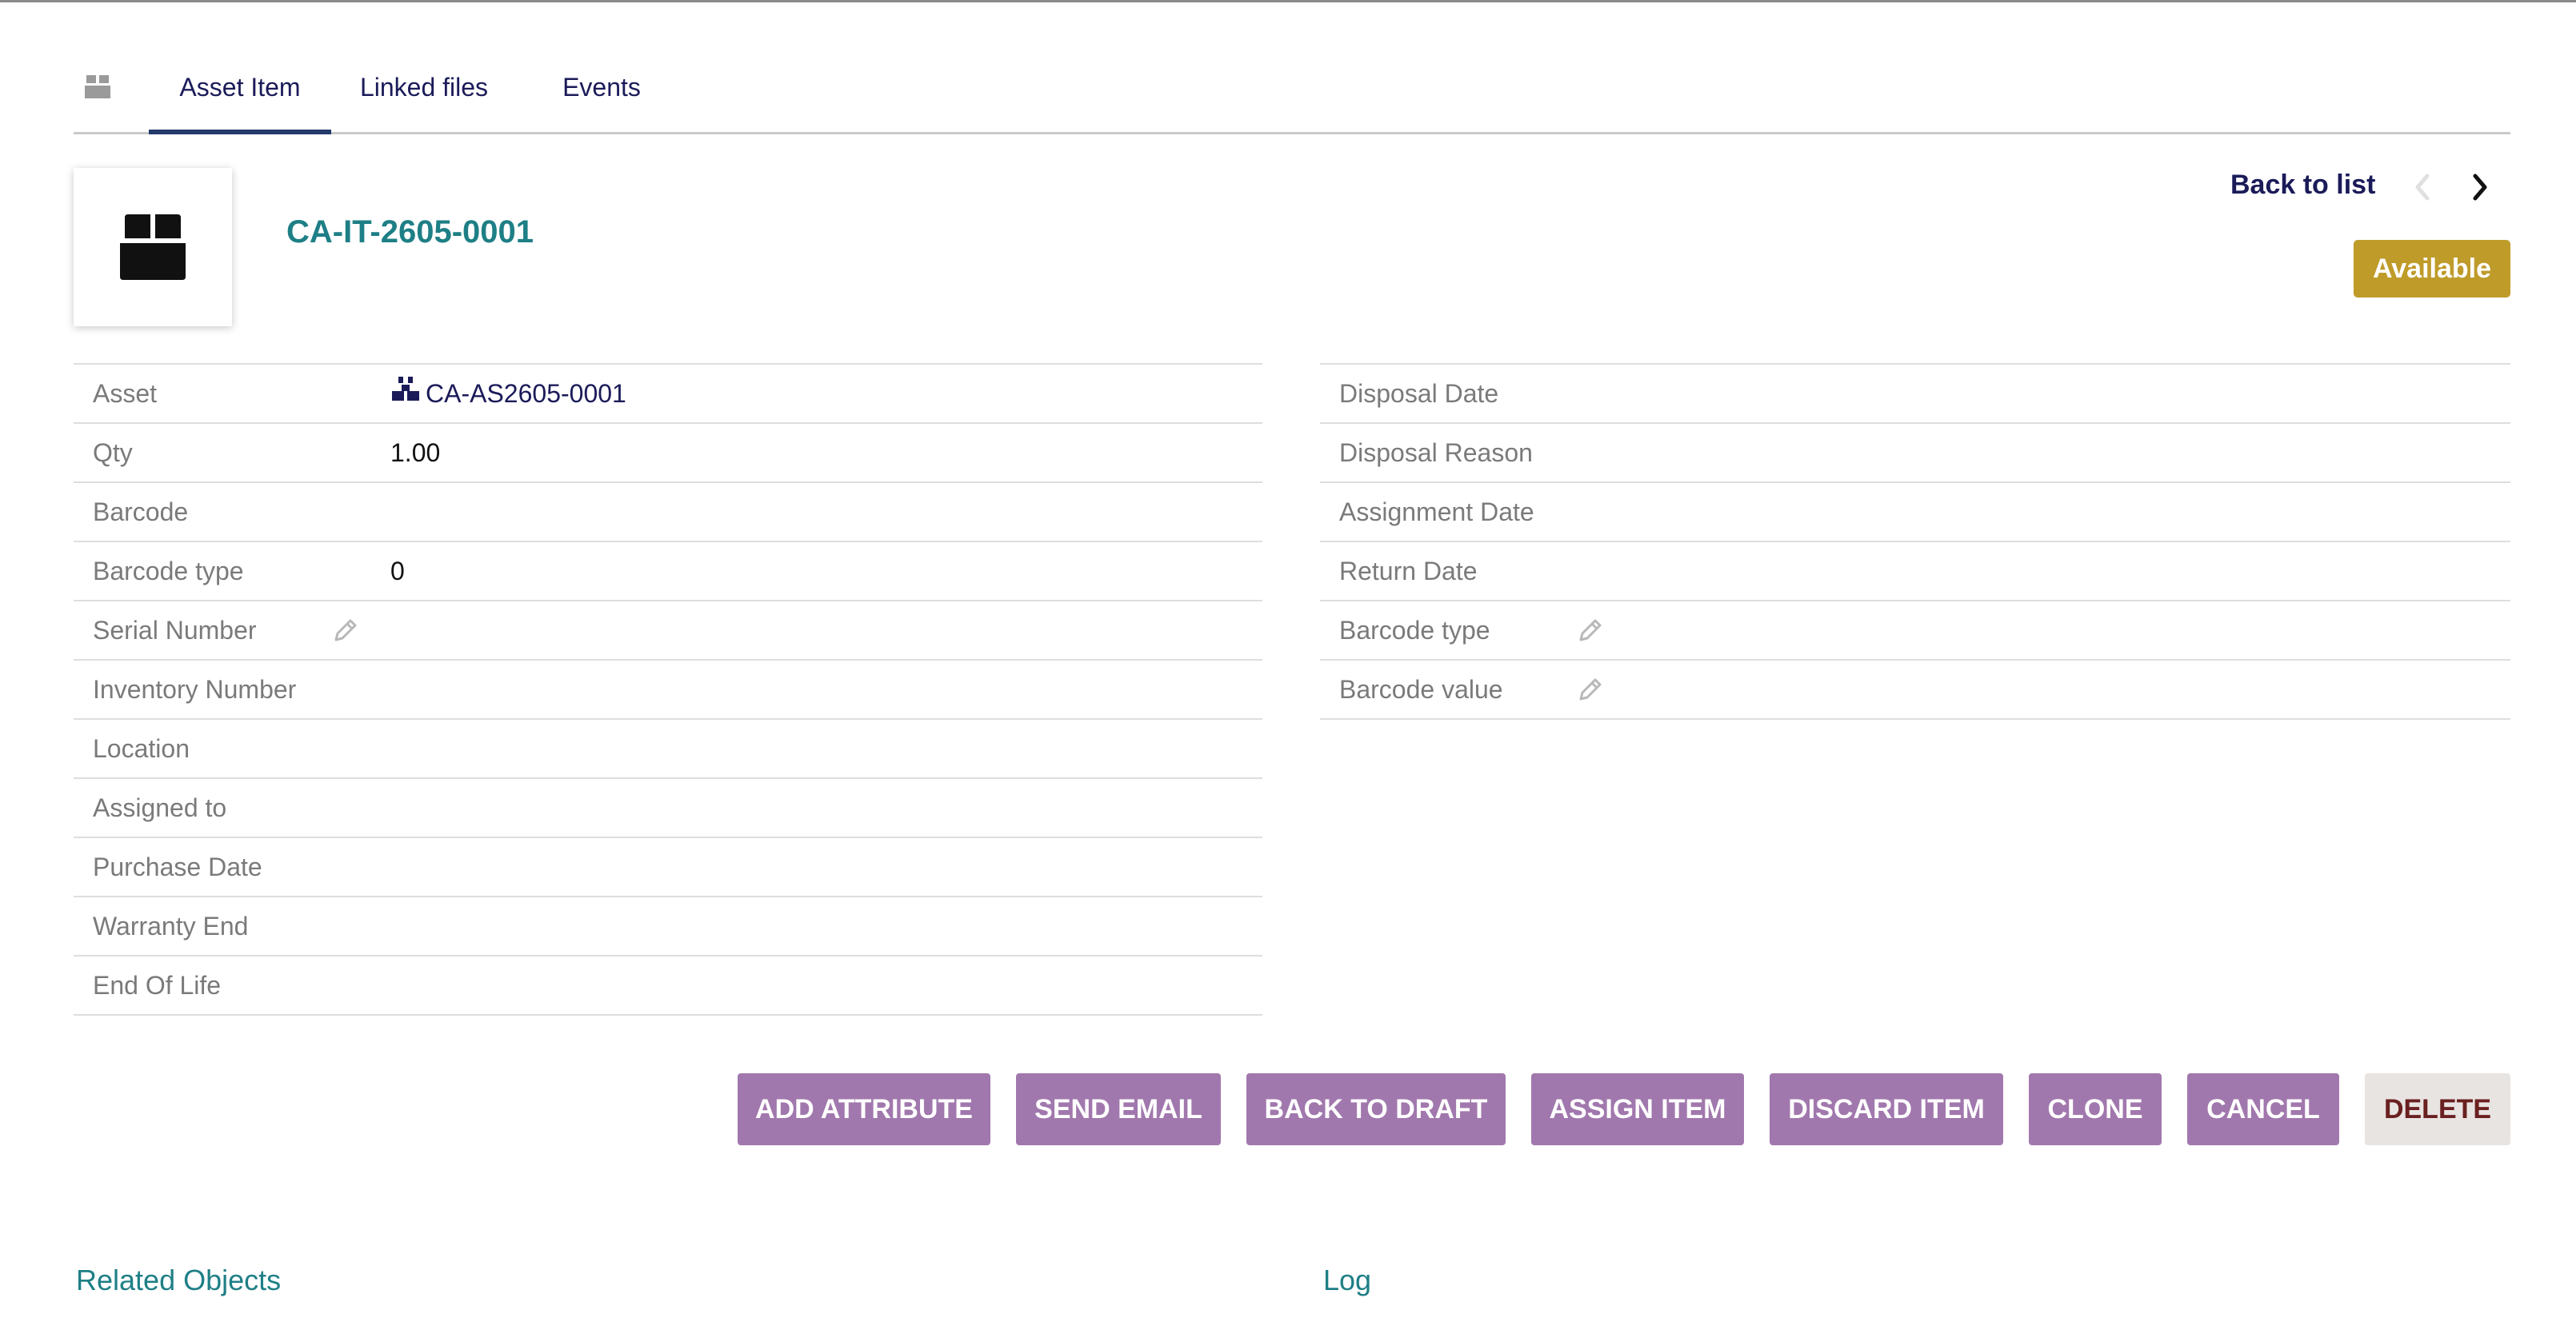 The width and height of the screenshot is (2576, 1326). What do you see at coordinates (240, 91) in the screenshot?
I see `tab-asset-item: Asset Item` at bounding box center [240, 91].